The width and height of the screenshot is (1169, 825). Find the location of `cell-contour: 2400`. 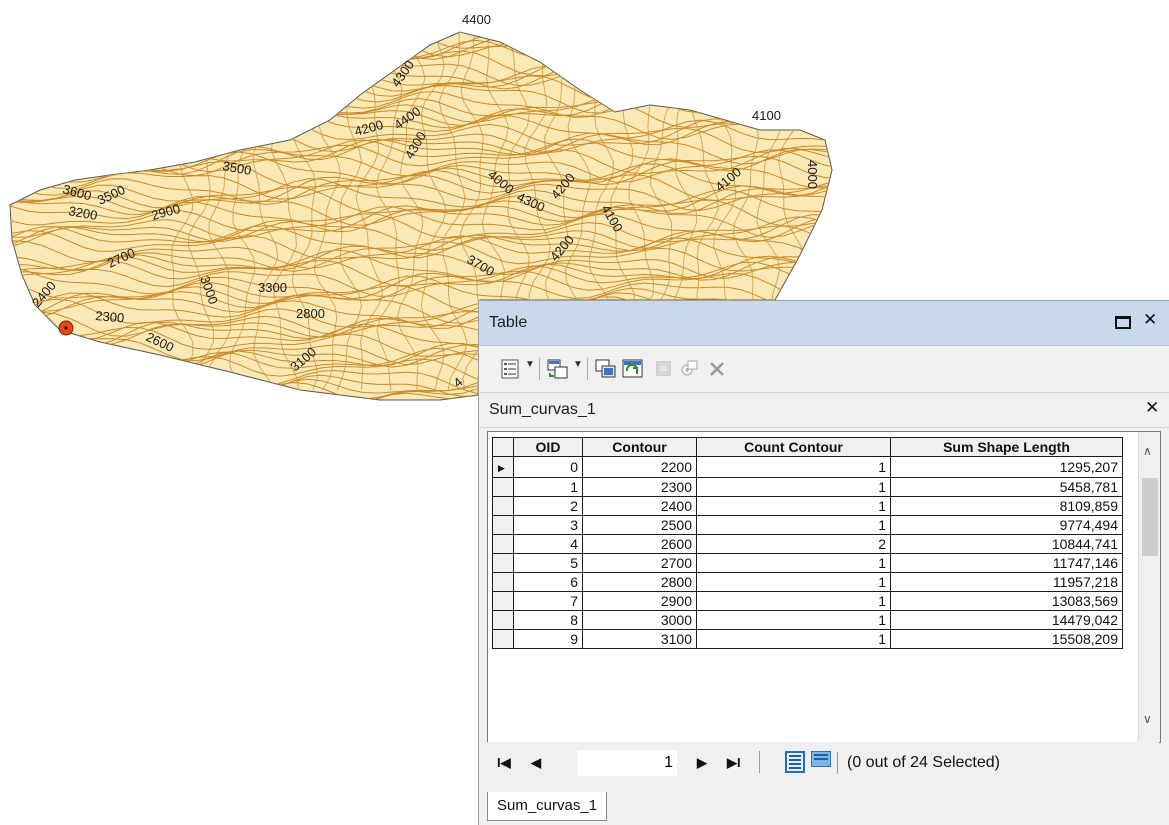

cell-contour: 2400 is located at coordinates (639, 506).